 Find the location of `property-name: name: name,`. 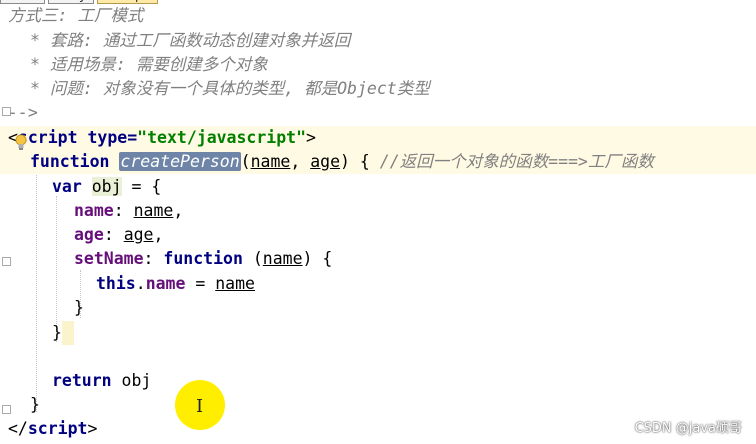

property-name: name: name, is located at coordinates (129, 210).